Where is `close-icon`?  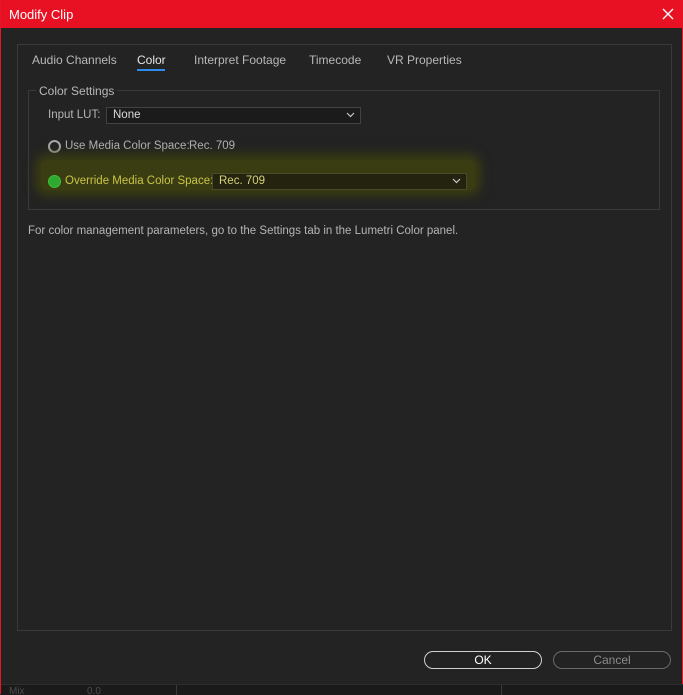
close-icon is located at coordinates (668, 14).